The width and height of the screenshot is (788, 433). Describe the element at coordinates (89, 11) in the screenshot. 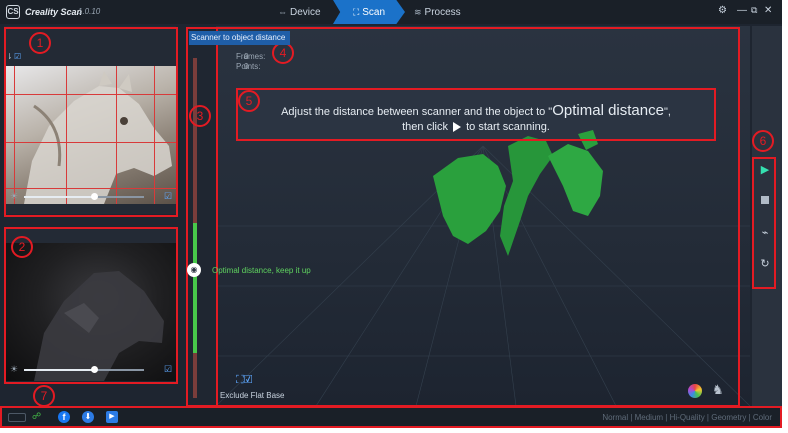

I see `app-version: 1.0.10` at that location.